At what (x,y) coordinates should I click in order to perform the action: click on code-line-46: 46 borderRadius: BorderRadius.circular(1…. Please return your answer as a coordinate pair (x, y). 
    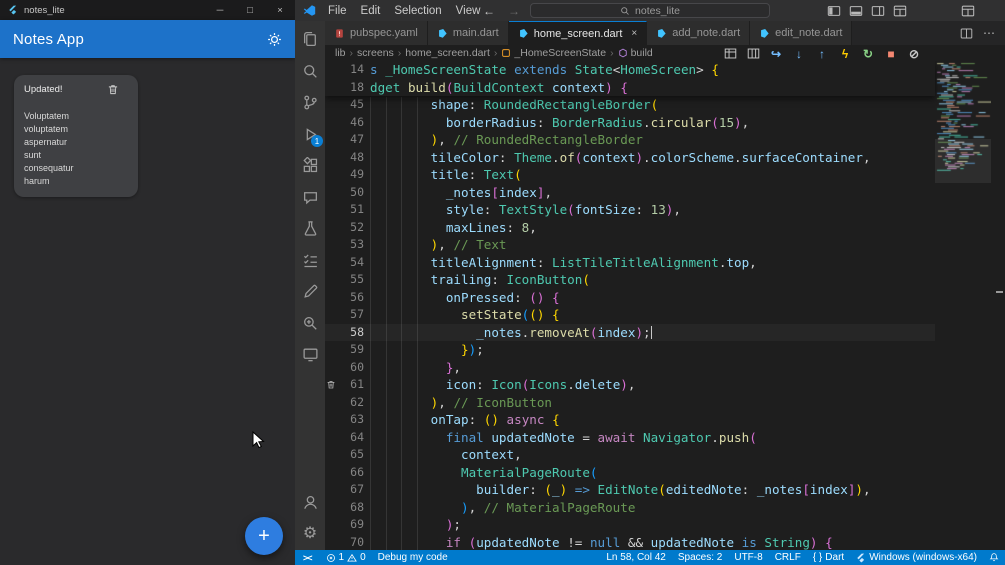
    Looking at the image, I should click on (630, 123).